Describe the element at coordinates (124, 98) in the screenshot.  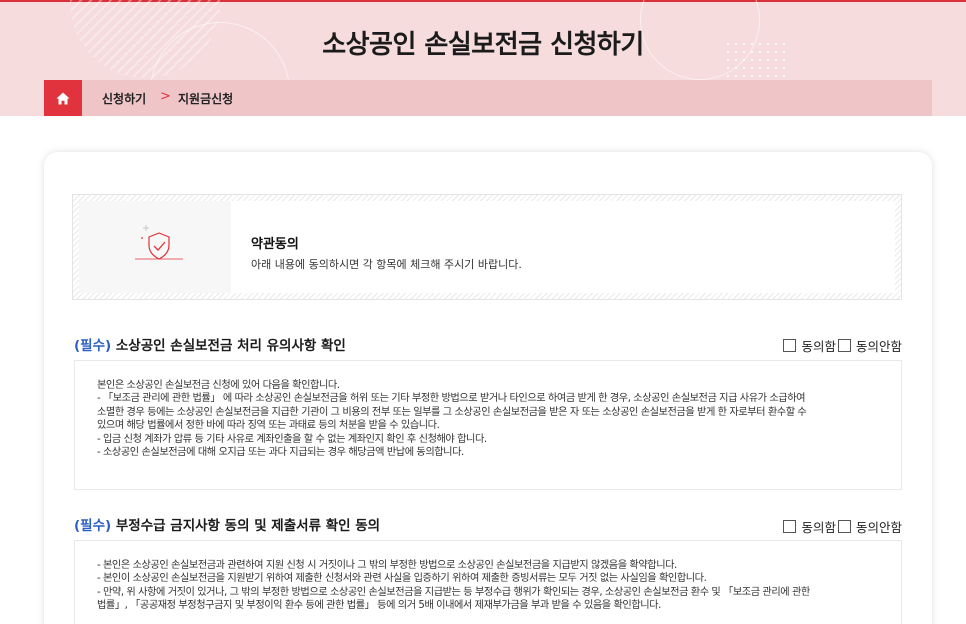
I see `breadcrumb-item-apply: 신청하기` at that location.